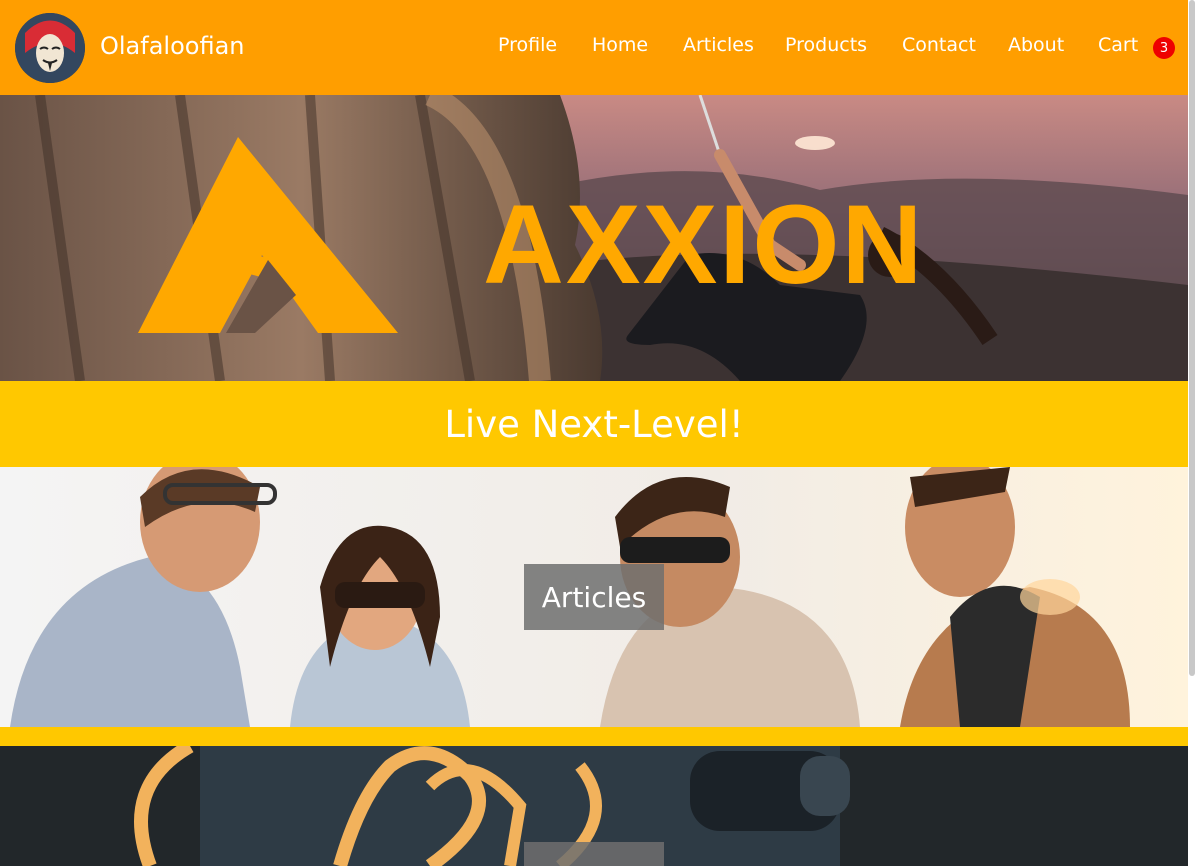 This screenshot has height=866, width=1196. I want to click on hero-tagline: Live Next-Level!, so click(594, 424).